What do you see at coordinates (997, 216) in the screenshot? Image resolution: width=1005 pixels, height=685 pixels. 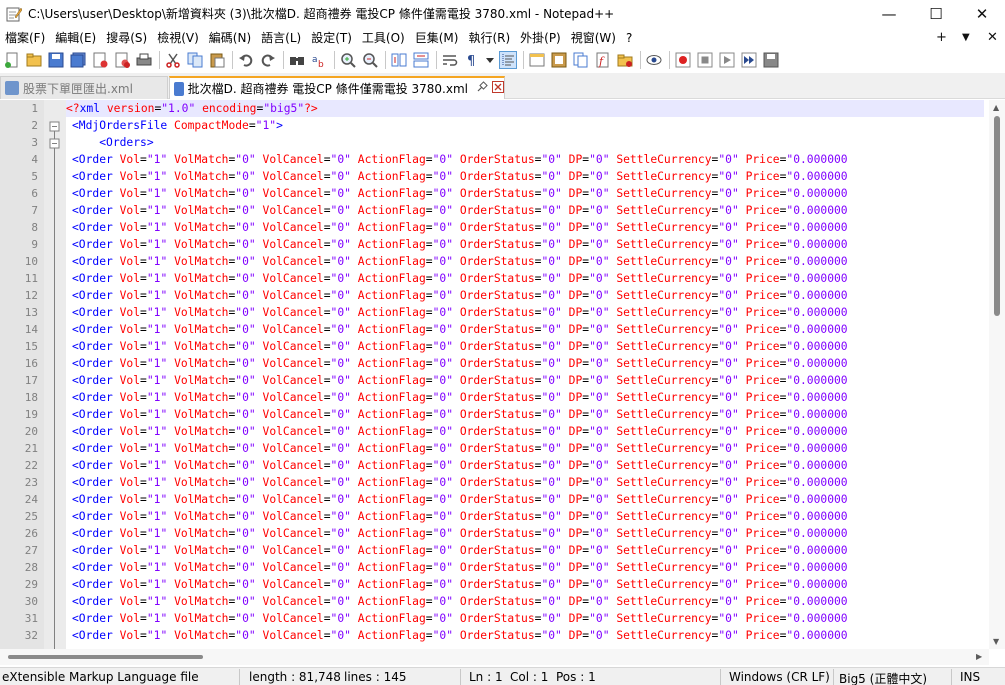 I see `vertical-scroll-thumb` at bounding box center [997, 216].